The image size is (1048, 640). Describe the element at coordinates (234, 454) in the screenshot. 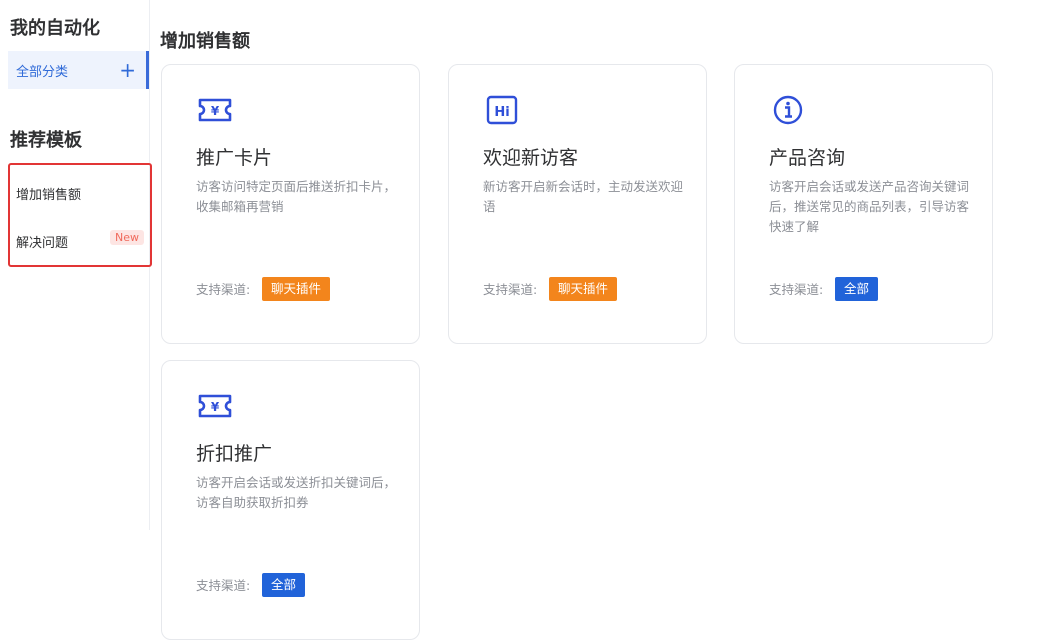

I see `card-title: 折扣推广` at that location.